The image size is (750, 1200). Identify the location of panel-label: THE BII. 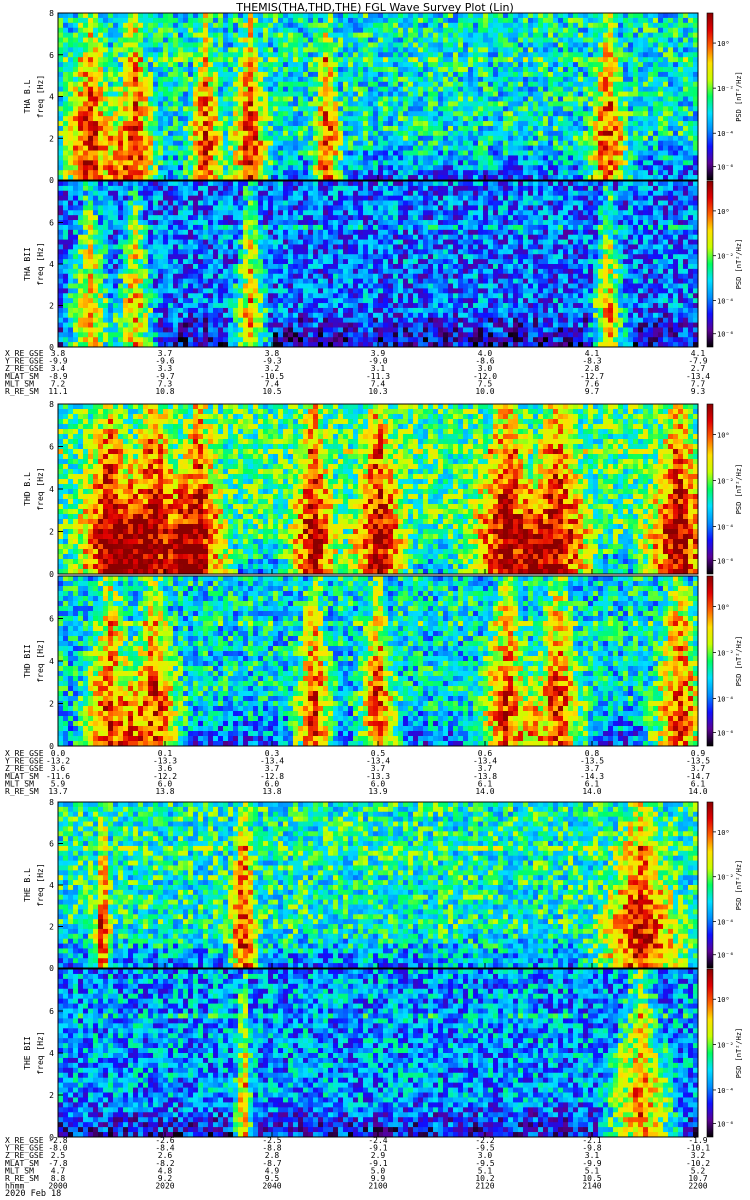
(27, 1053).